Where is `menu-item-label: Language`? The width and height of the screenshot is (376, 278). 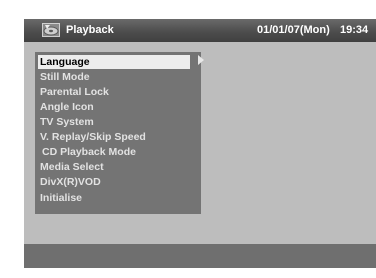 menu-item-label: Language is located at coordinates (65, 62).